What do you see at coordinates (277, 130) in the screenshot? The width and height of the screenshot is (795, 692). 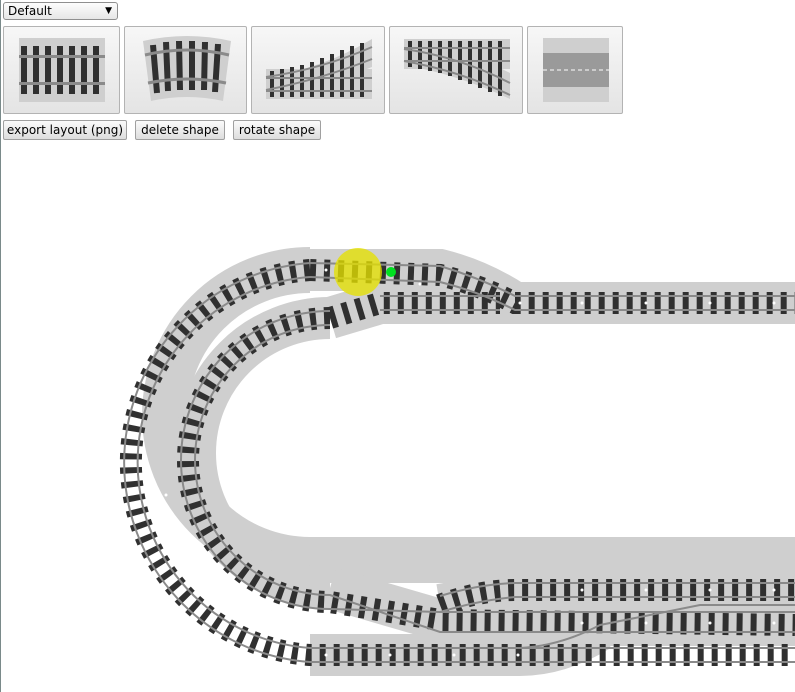 I see `rotate-shape-button: rotate shape` at bounding box center [277, 130].